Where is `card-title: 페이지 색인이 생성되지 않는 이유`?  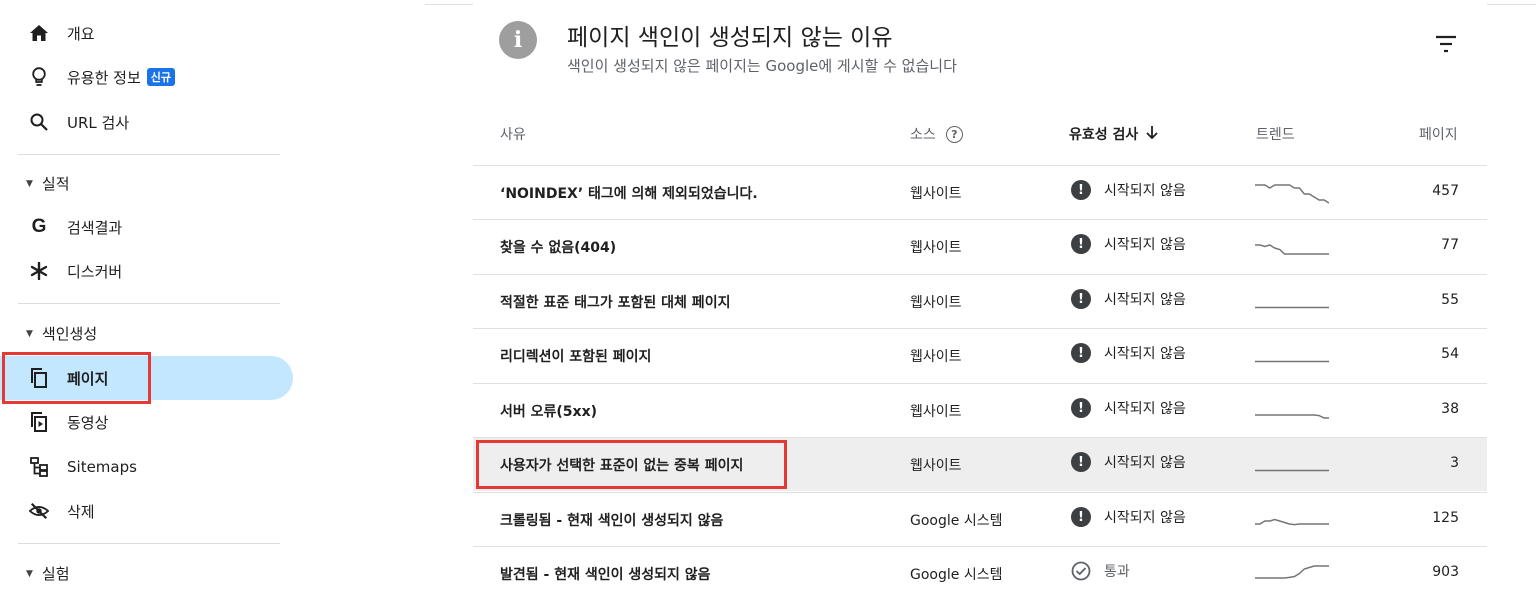 card-title: 페이지 색인이 생성되지 않는 이유 is located at coordinates (730, 38).